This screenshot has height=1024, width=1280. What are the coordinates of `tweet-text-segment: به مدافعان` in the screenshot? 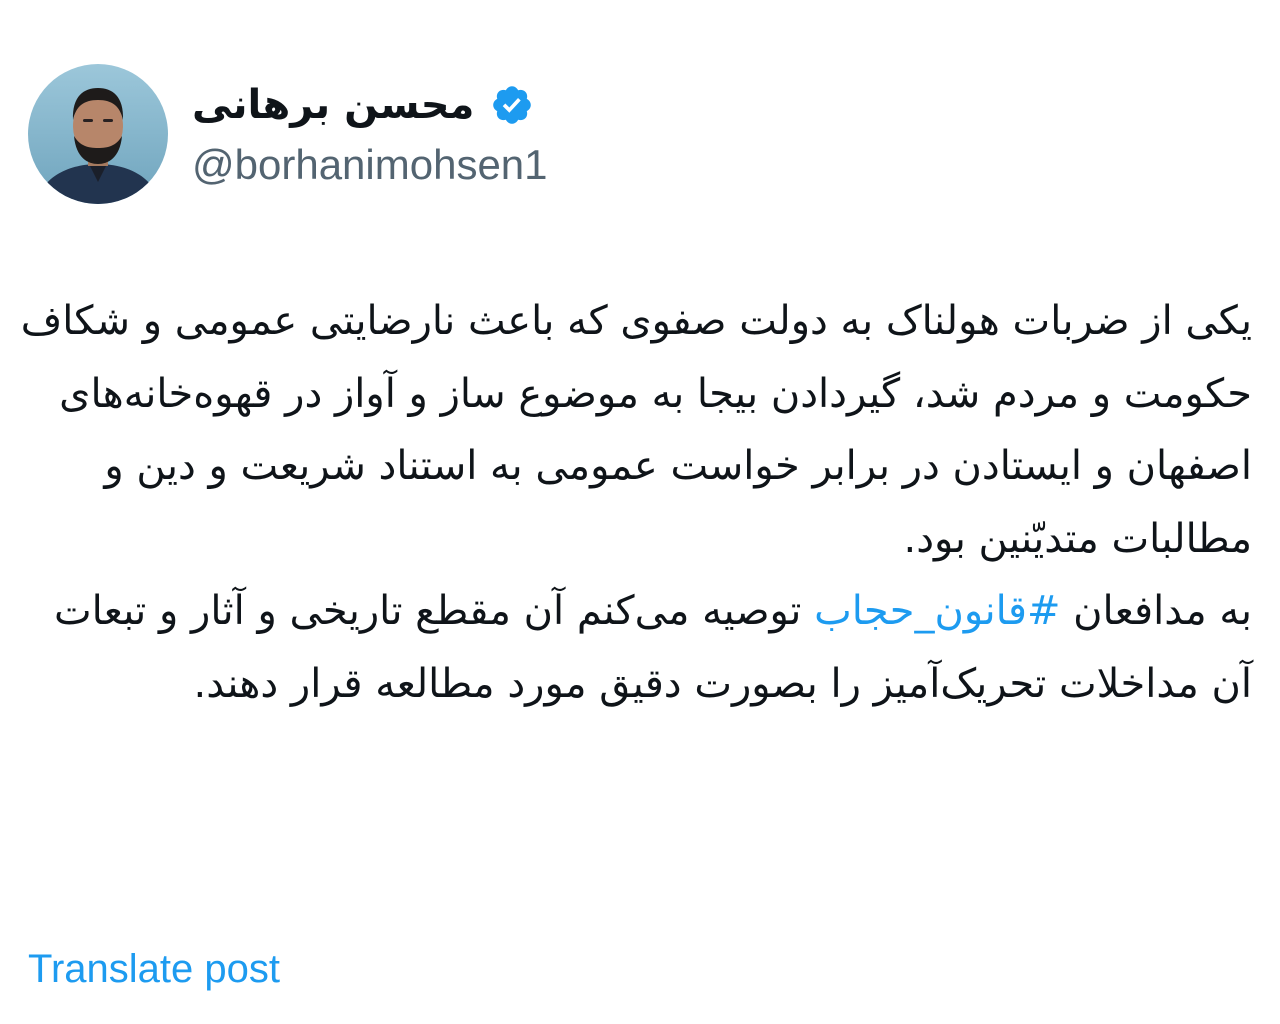 It's located at (1156, 611).